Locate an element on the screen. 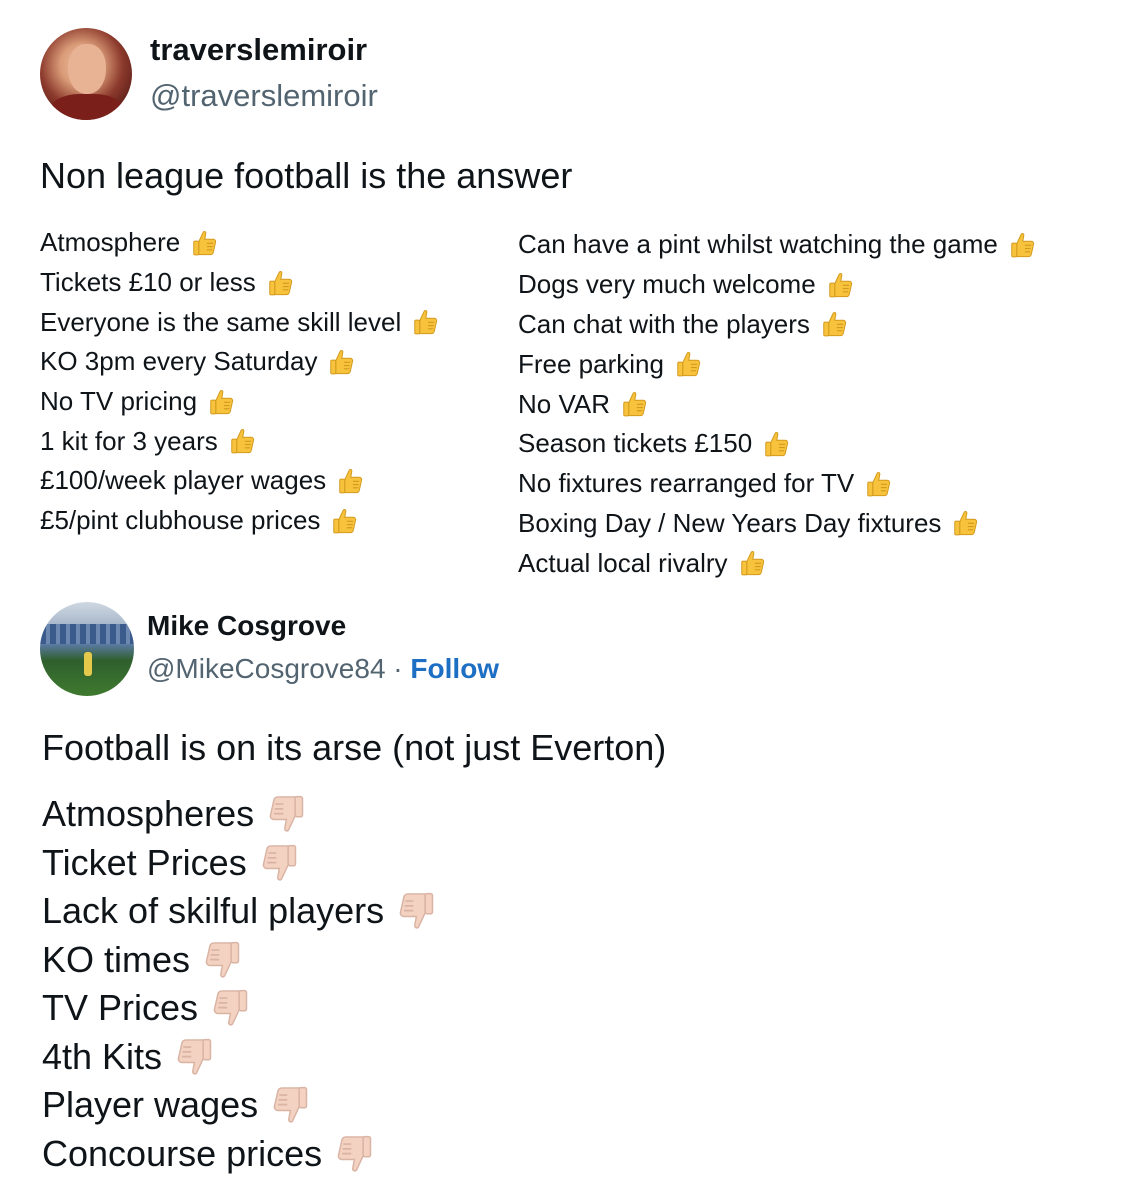 This screenshot has height=1200, width=1133. list-item: Lack of skilful players is located at coordinates (240, 911).